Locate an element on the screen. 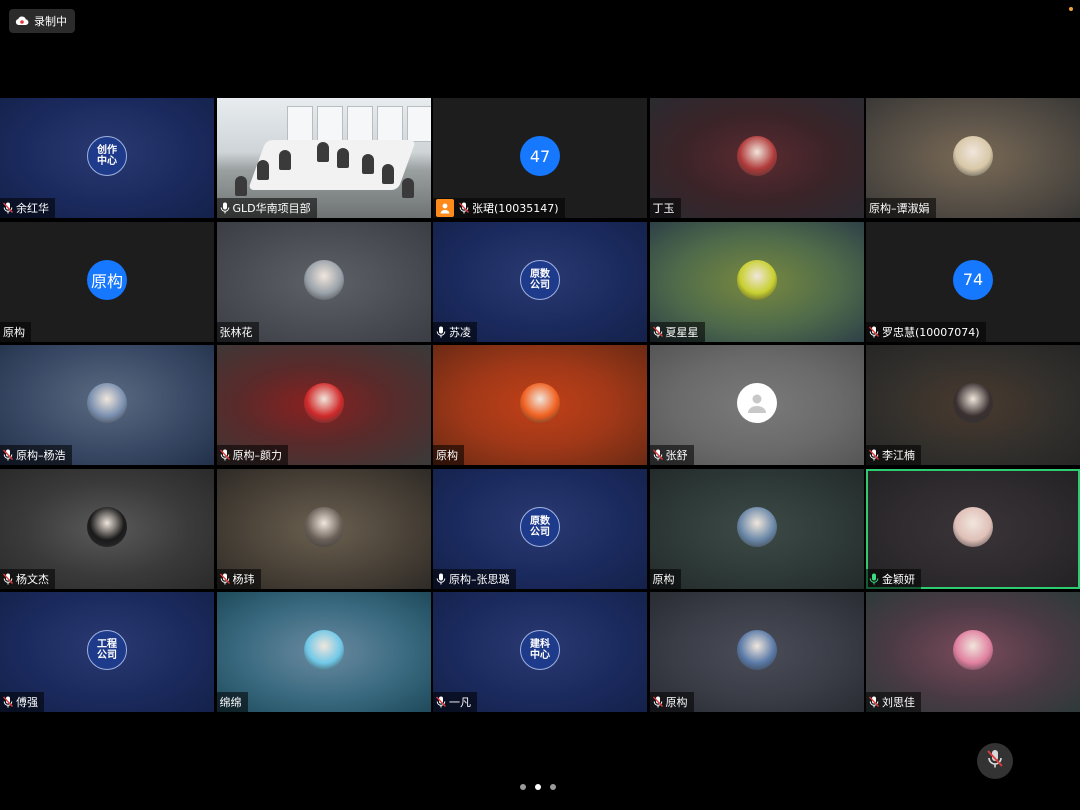 The width and height of the screenshot is (1080, 810). participant-name-tag: 张珺(10035147) is located at coordinates (499, 208).